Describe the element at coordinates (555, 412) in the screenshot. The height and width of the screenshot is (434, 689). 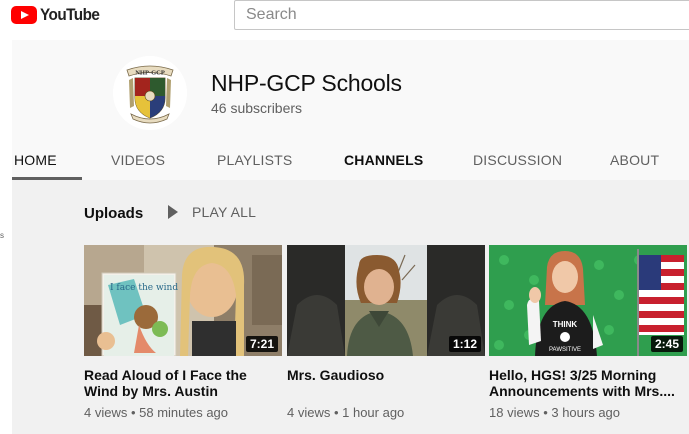
I see `video-meta-3: 18 views • 3 hours ago` at that location.